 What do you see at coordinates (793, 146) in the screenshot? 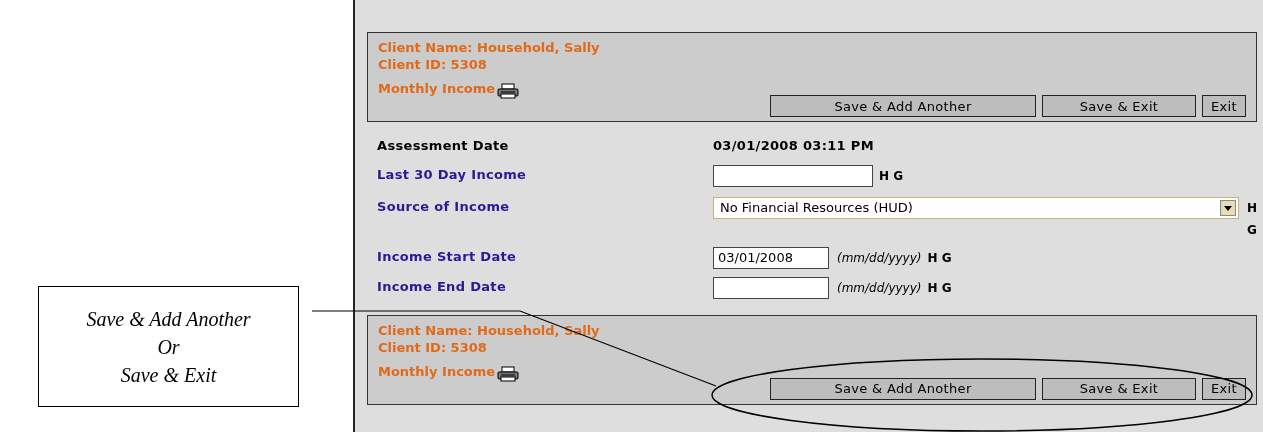
I see `field-value: 03/01/2008 03:11 PM` at bounding box center [793, 146].